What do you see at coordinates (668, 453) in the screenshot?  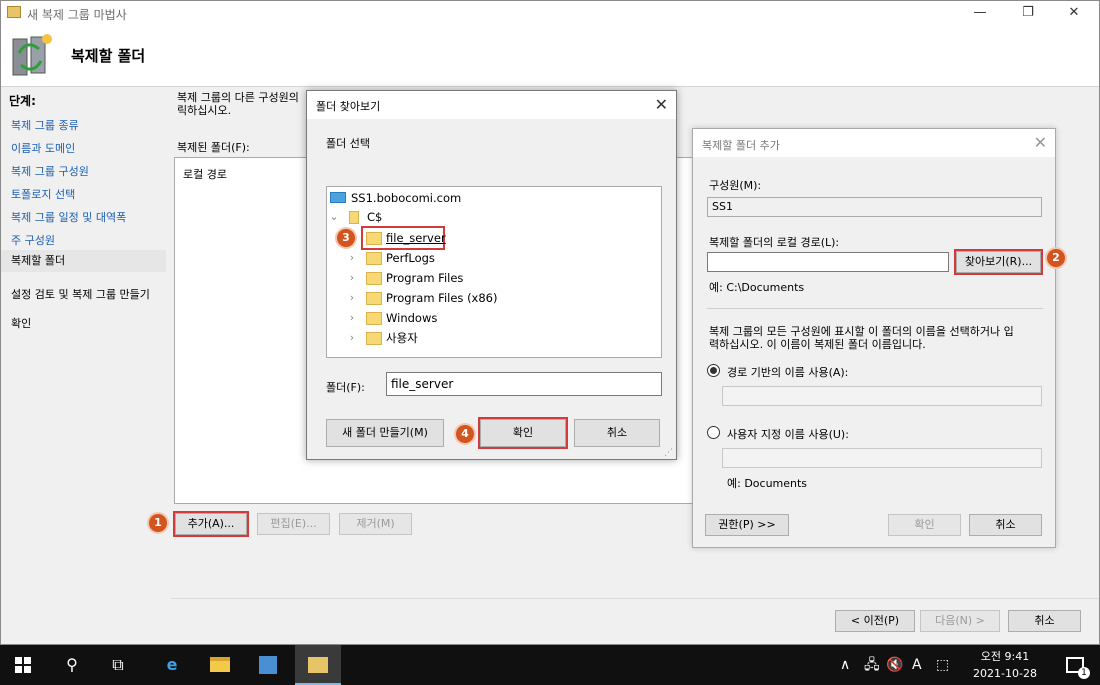 I see `resize-grip-icon: ⋰` at bounding box center [668, 453].